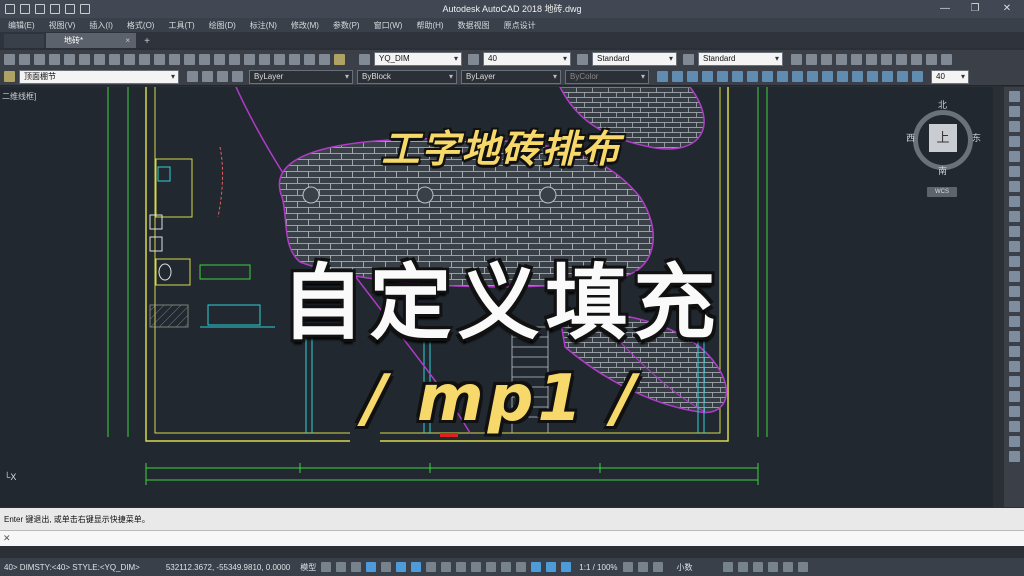 The height and width of the screenshot is (576, 1024). I want to click on quick-properties-icon, so click(727, 567).